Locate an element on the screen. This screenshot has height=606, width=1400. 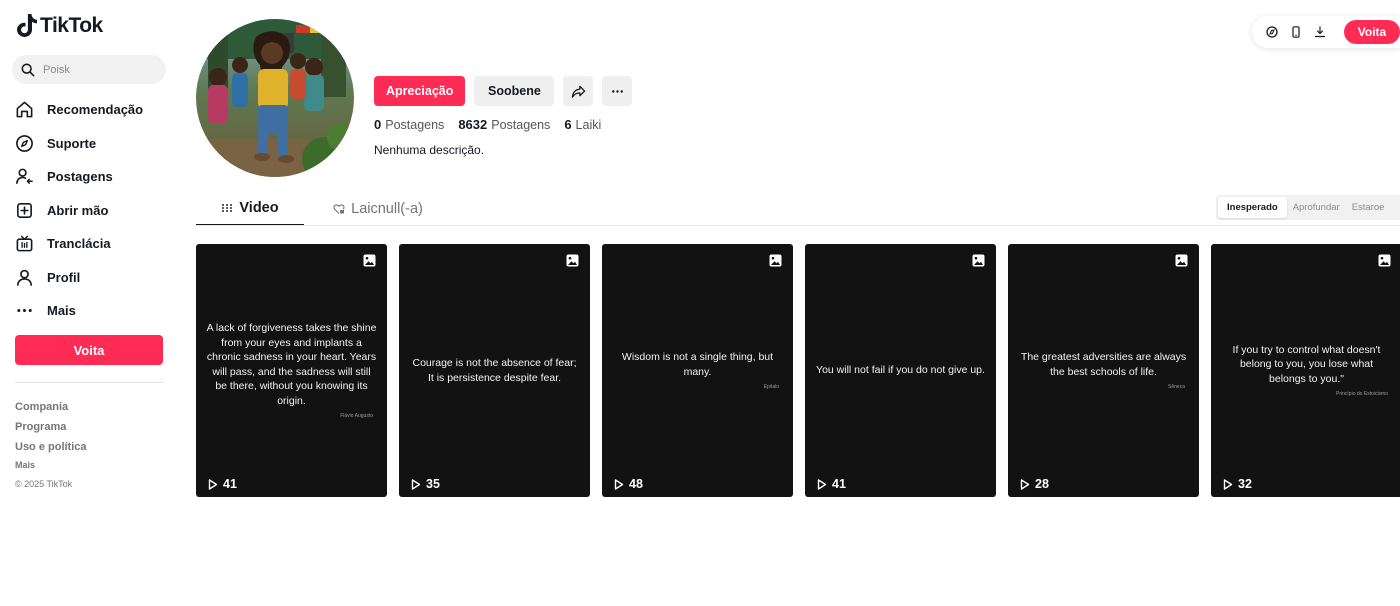
phone-icon is located at coordinates (1296, 32).